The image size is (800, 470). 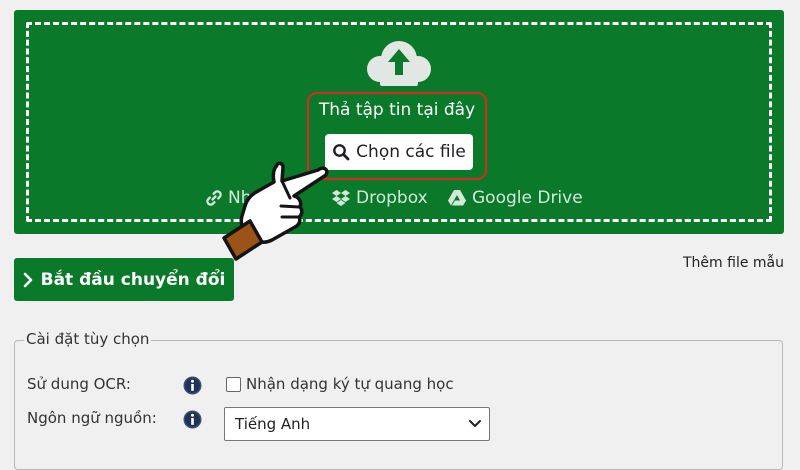 What do you see at coordinates (92, 418) in the screenshot?
I see `source-language-label: Ngôn ngữ nguồn:` at bounding box center [92, 418].